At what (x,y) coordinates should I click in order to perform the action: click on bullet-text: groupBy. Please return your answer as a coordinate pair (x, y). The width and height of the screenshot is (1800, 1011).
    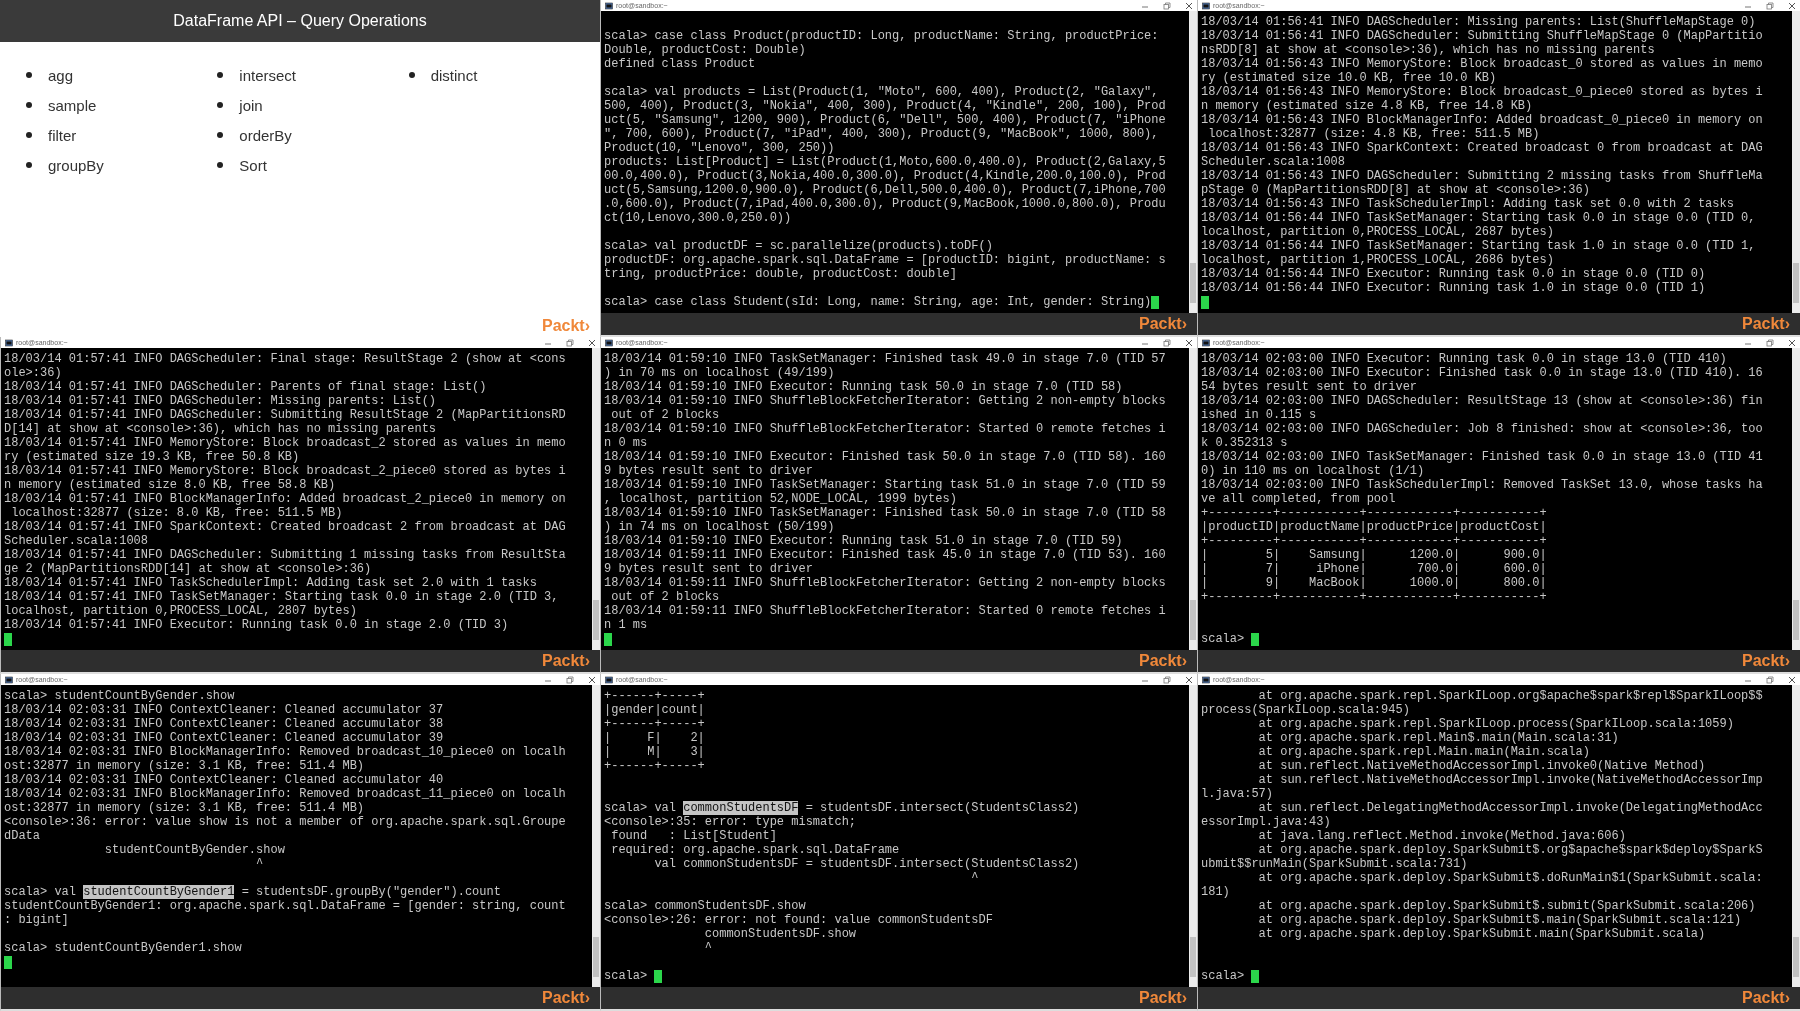
    Looking at the image, I should click on (76, 165).